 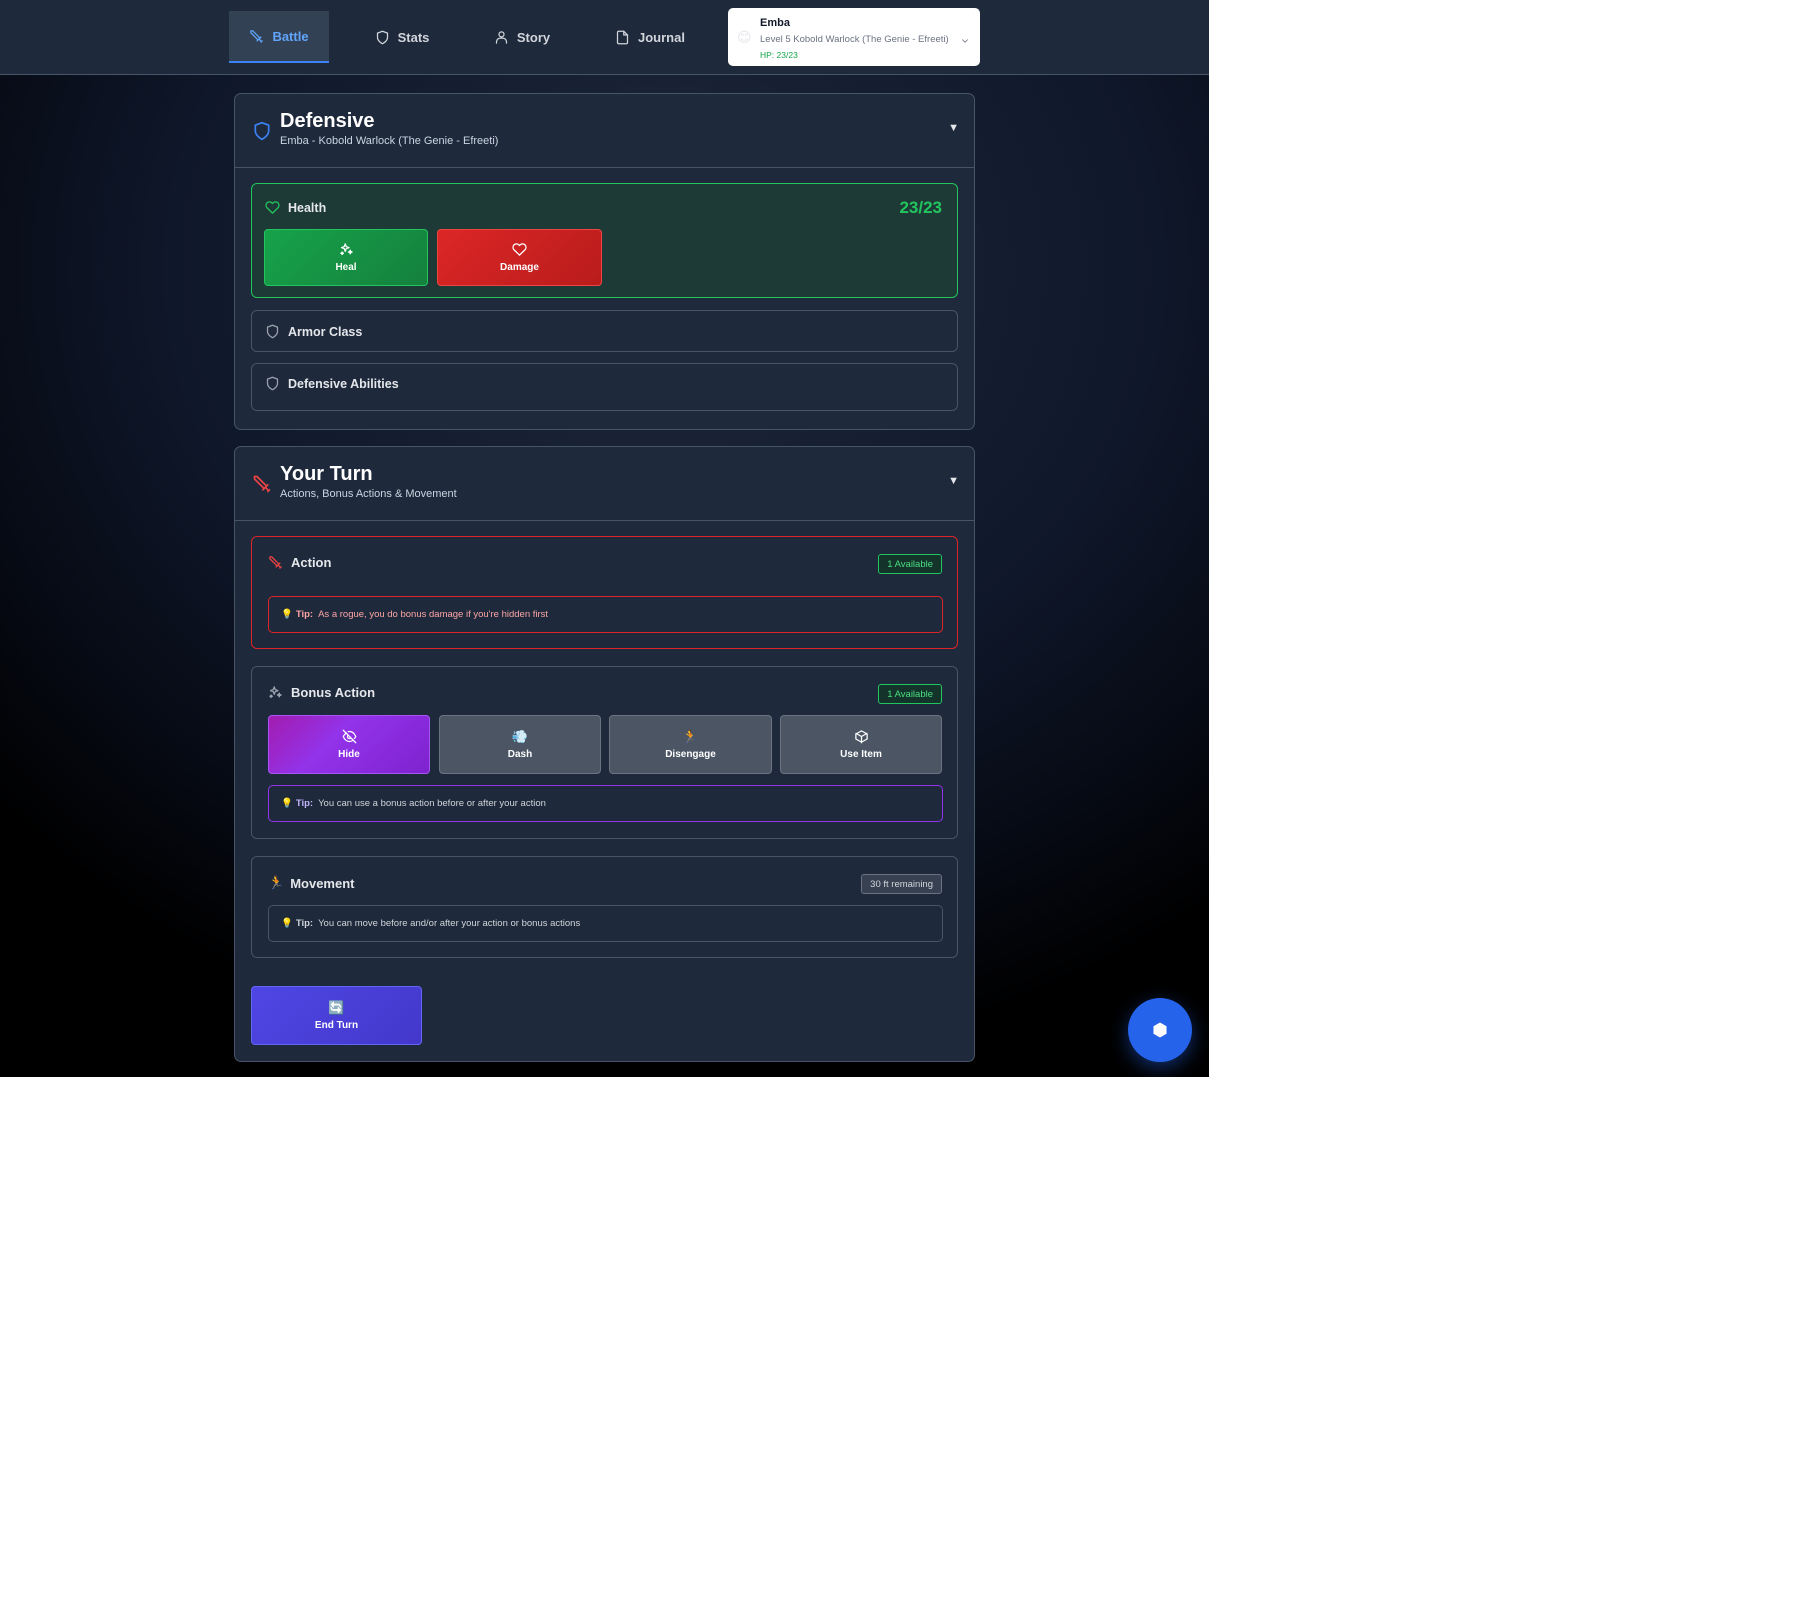 I want to click on heal-button: Heal, so click(x=346, y=257).